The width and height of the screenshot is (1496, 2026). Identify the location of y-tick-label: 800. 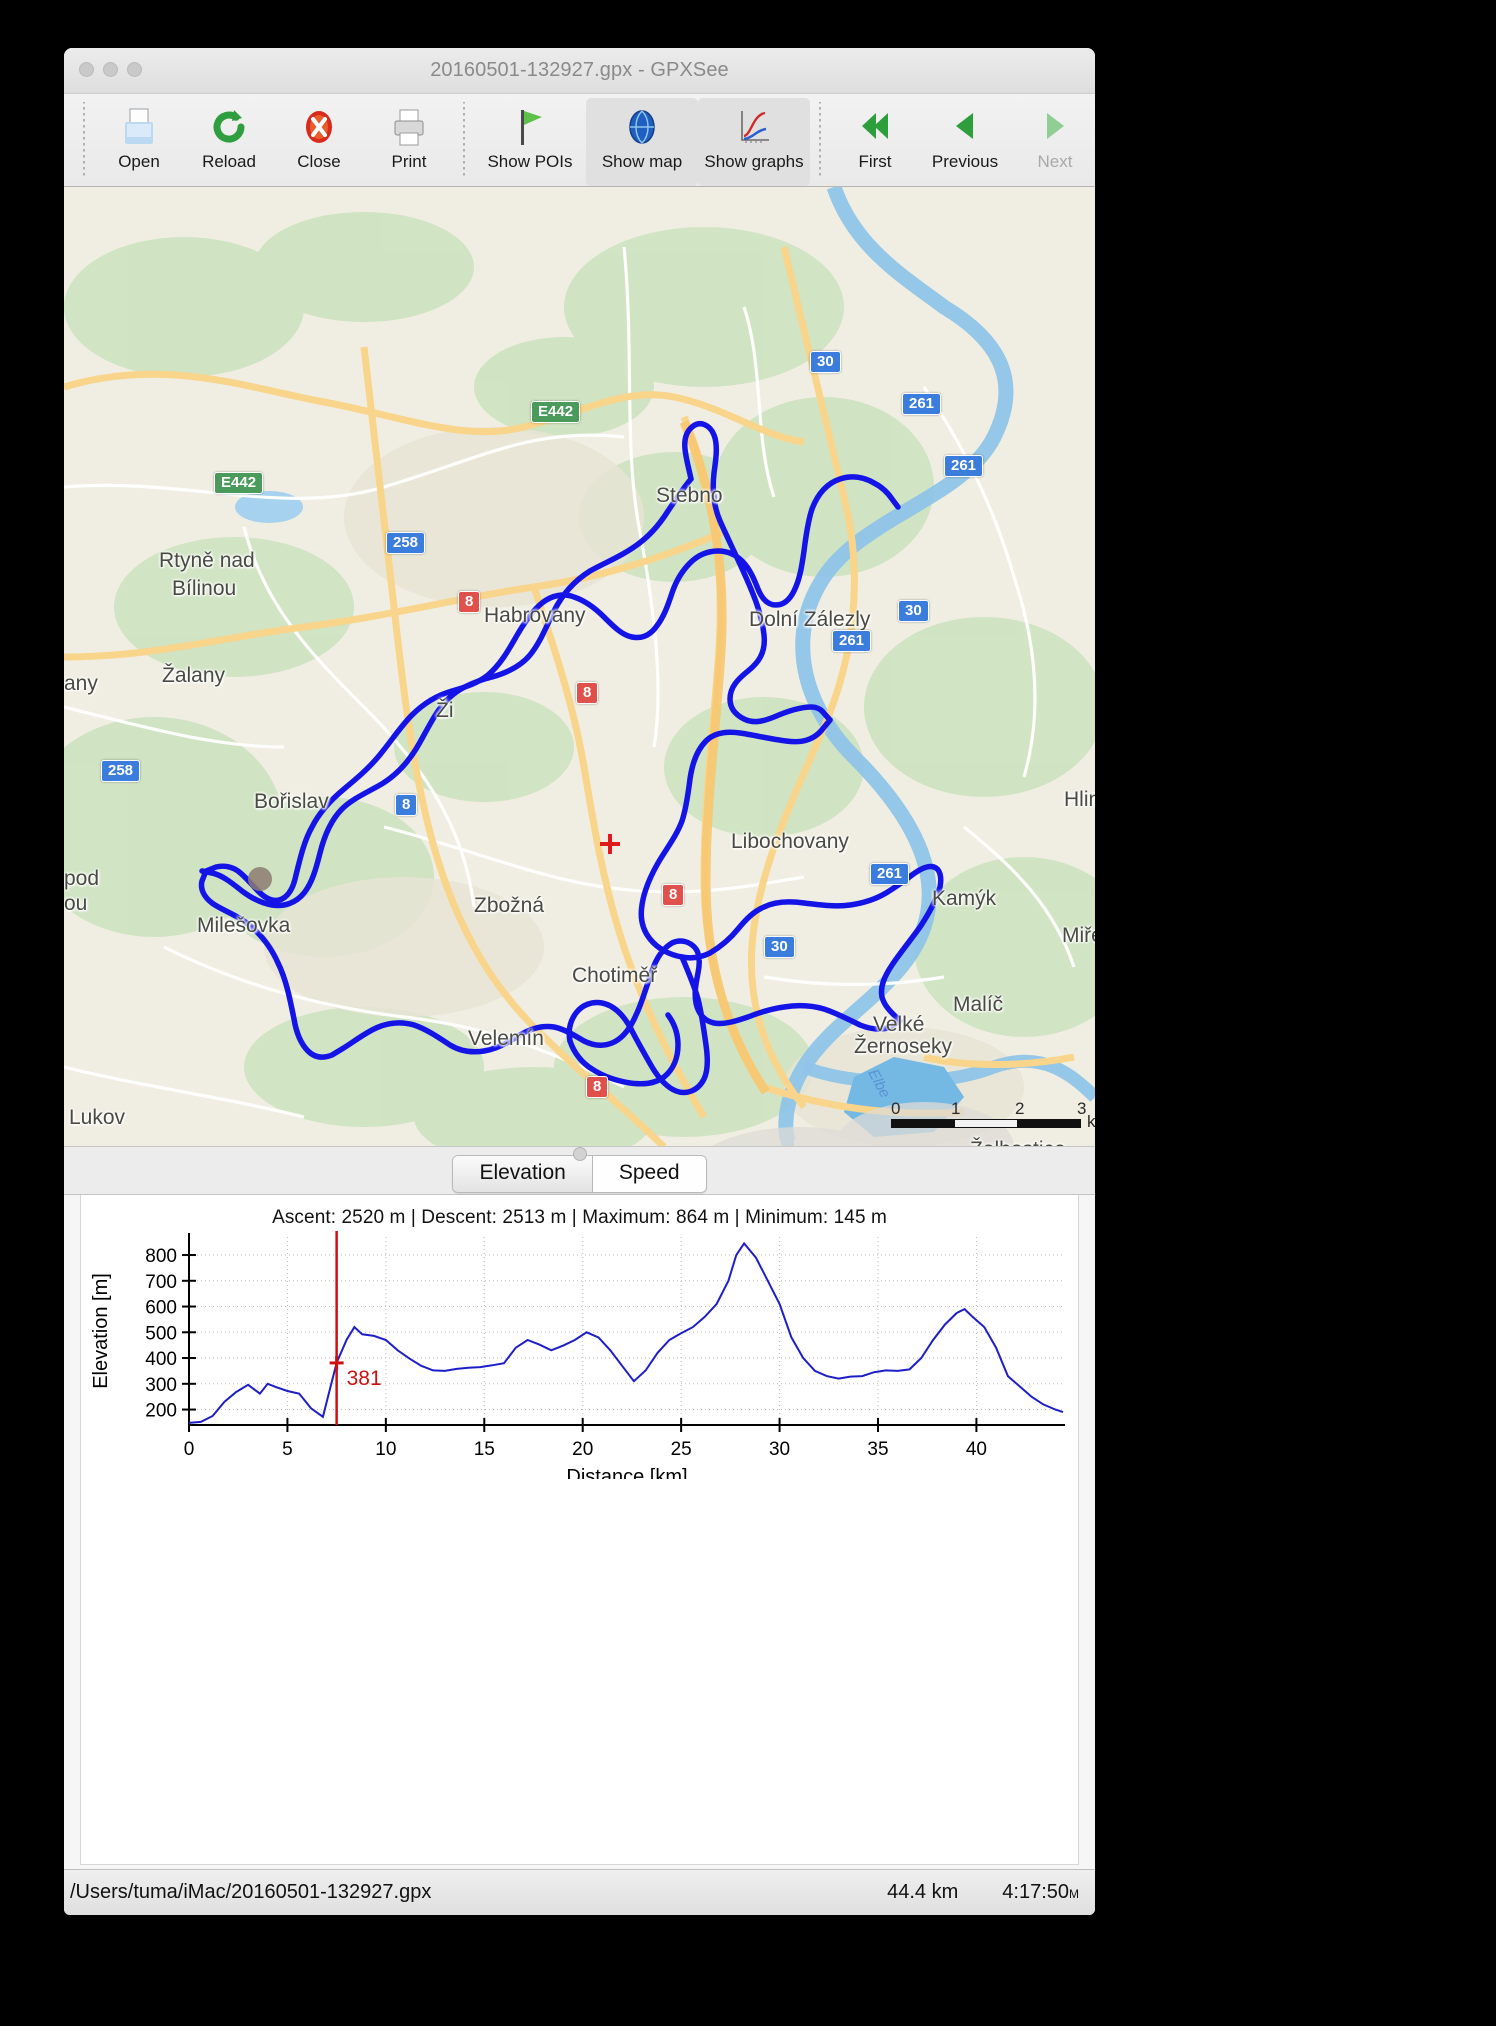
(161, 1256).